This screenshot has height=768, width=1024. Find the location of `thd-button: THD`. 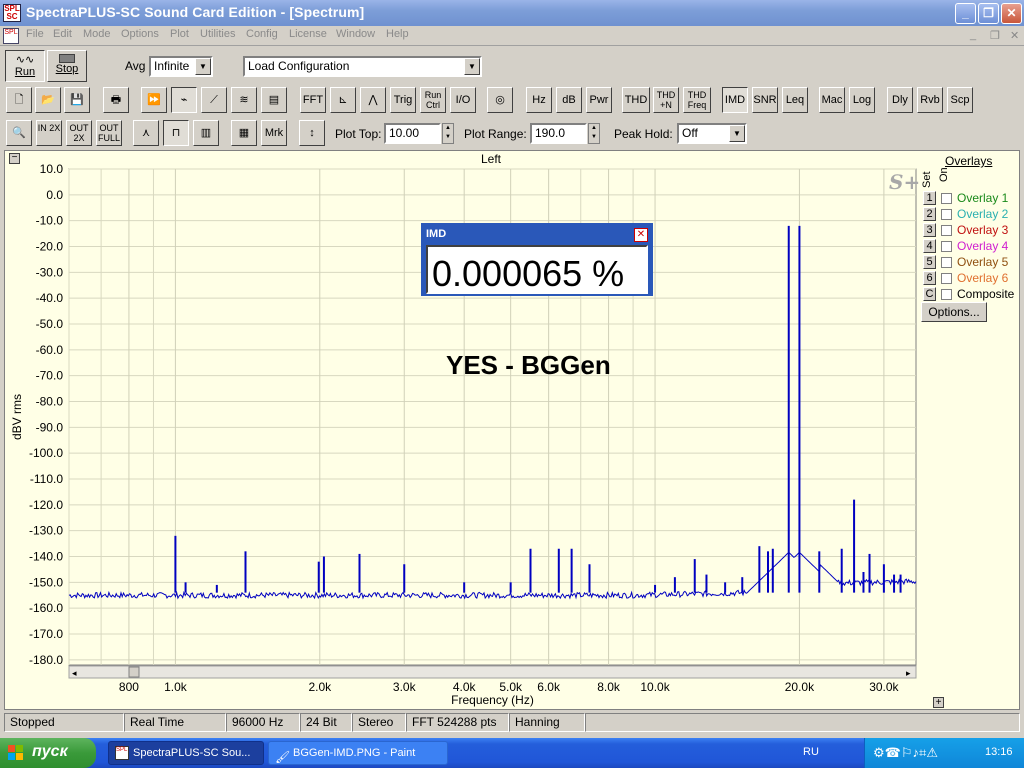

thd-button: THD is located at coordinates (636, 100).